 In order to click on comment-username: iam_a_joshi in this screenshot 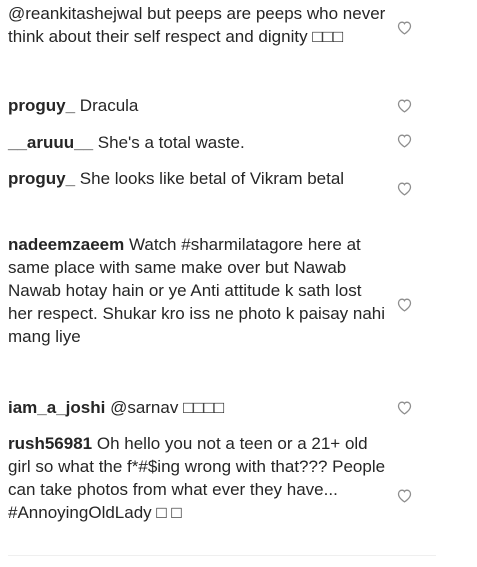, I will do `click(56, 407)`.